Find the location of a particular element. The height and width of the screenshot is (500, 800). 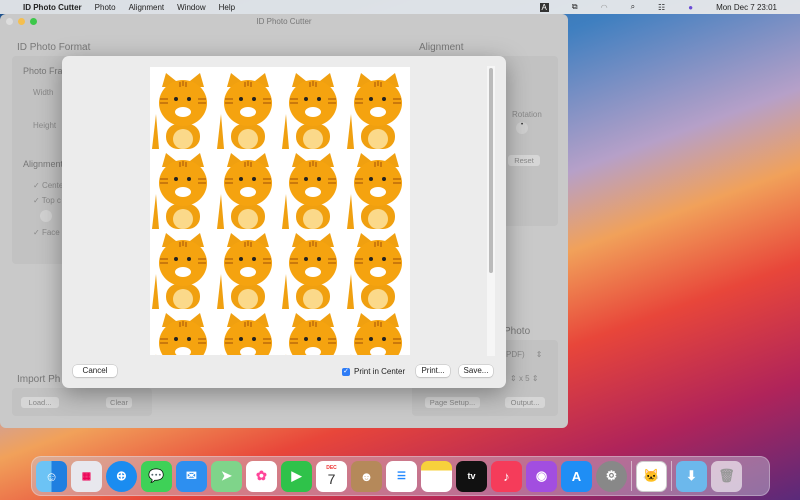

format-heading: ID Photo Format is located at coordinates (54, 47).